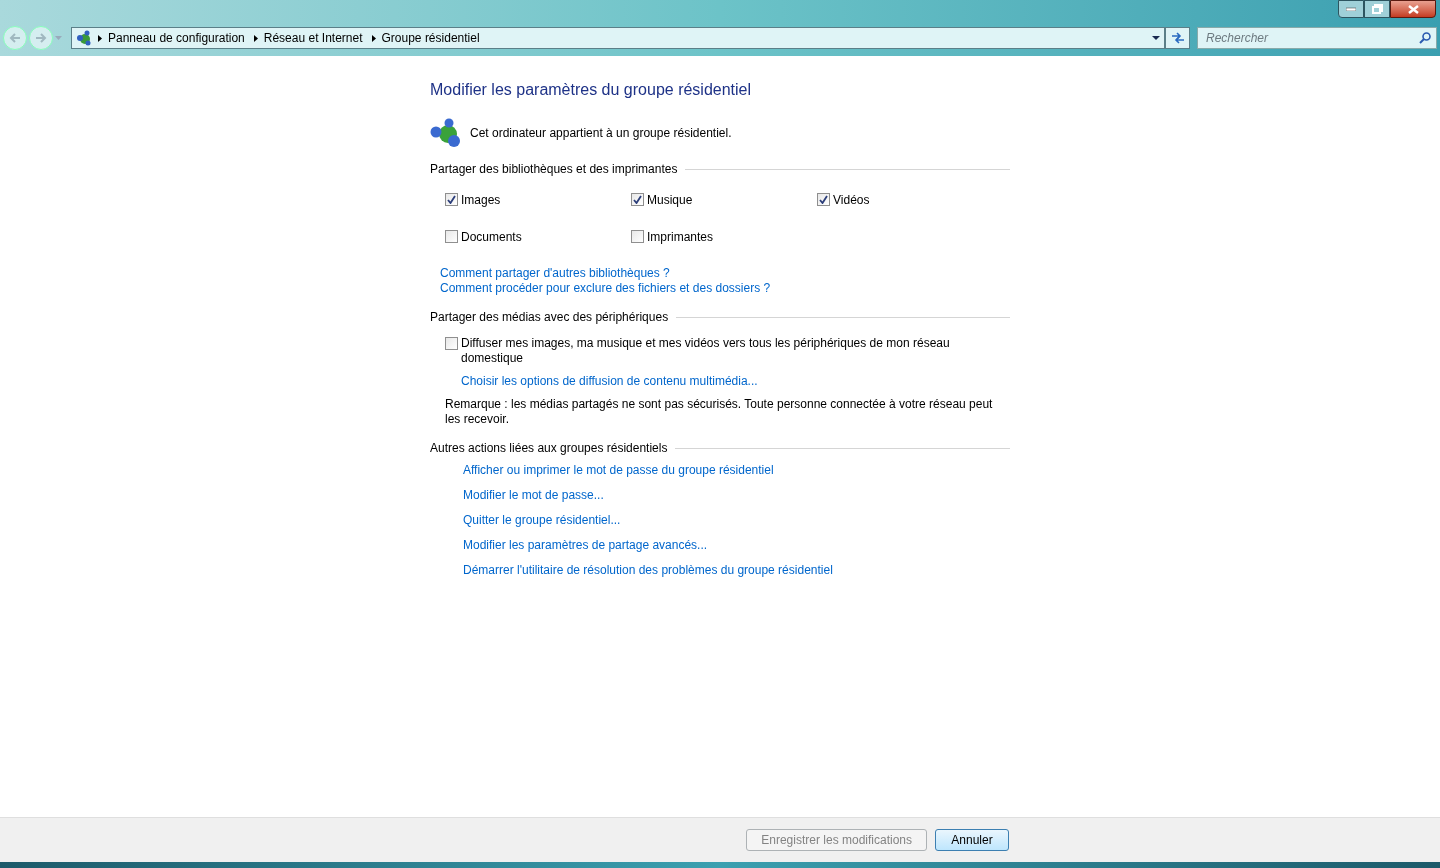 The image size is (1440, 868). What do you see at coordinates (605, 288) in the screenshot?
I see `help-link: Comment procéder pour exclure des fichiers et des dossiers ?` at bounding box center [605, 288].